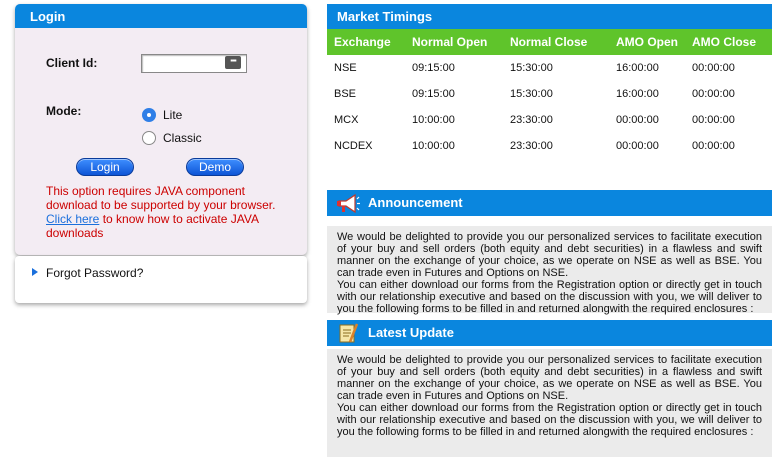 The image size is (779, 457). I want to click on column-header: Normal Close, so click(549, 42).